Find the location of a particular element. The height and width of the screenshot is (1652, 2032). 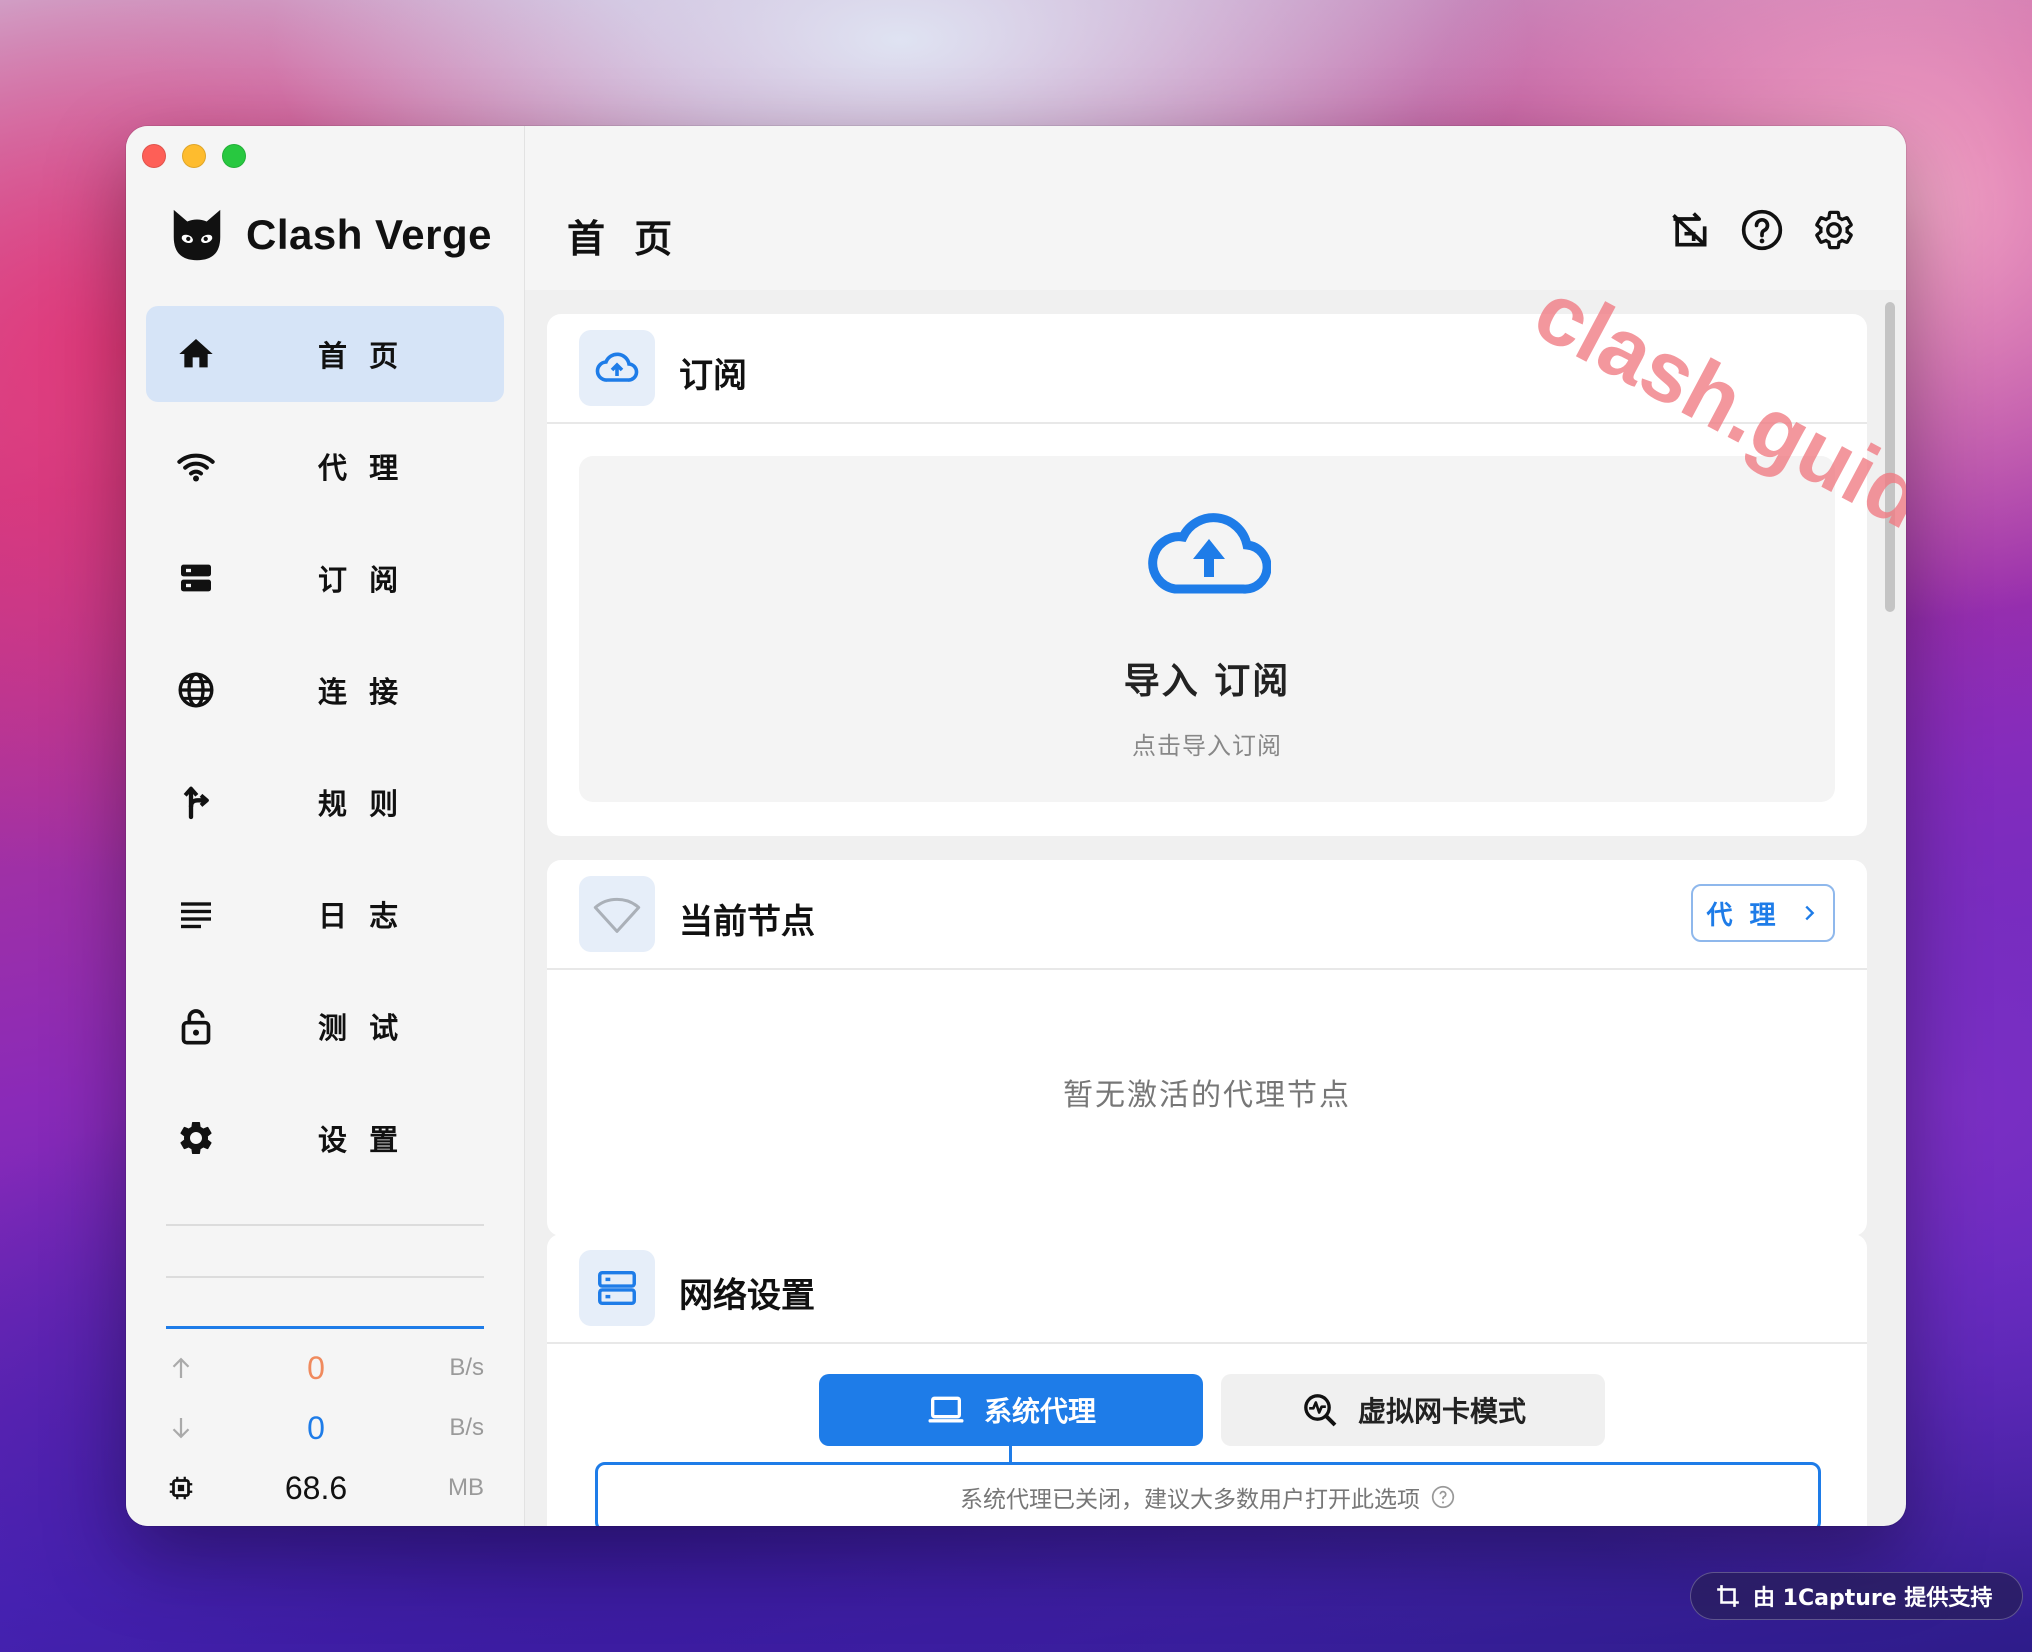

card-title: 当前节点 is located at coordinates (747, 922).